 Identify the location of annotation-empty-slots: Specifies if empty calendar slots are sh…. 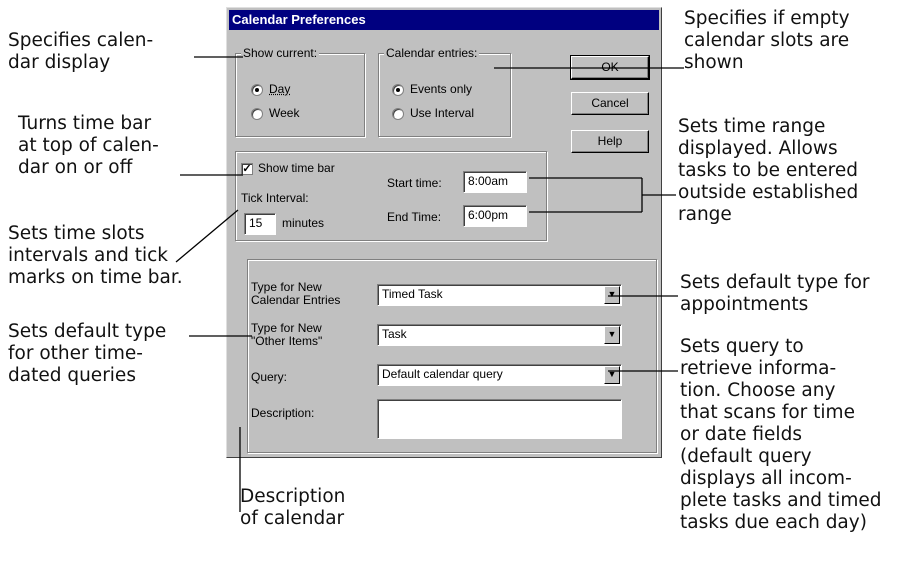
(767, 40).